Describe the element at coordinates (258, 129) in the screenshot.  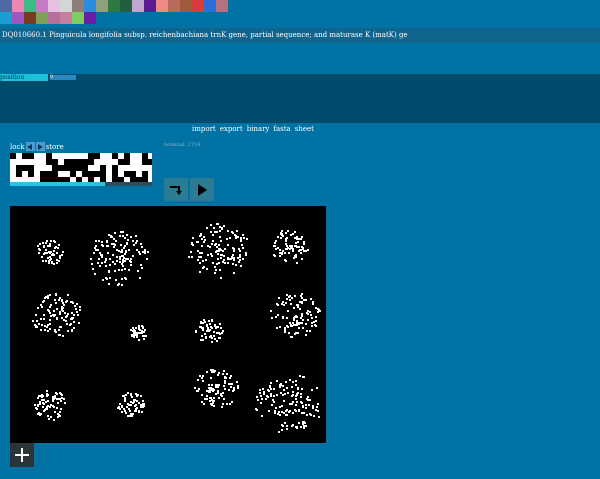
I see `menu-binary: binary` at that location.